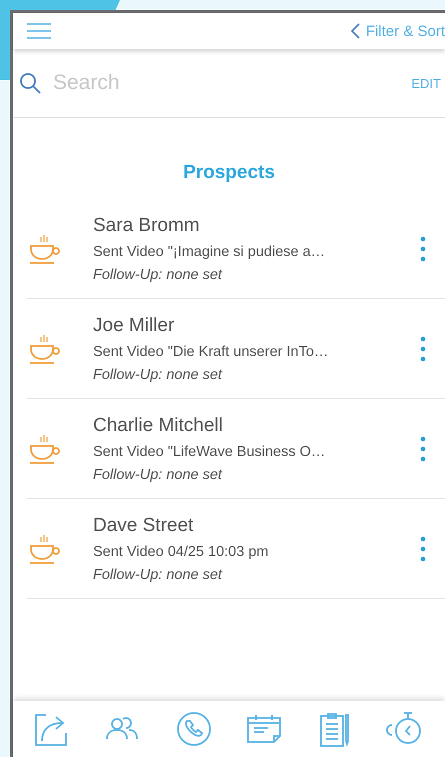  I want to click on prospect-row: Dave Street Sent Video 04/25 10:03 pm Follow-Up: none set, so click(236, 549).